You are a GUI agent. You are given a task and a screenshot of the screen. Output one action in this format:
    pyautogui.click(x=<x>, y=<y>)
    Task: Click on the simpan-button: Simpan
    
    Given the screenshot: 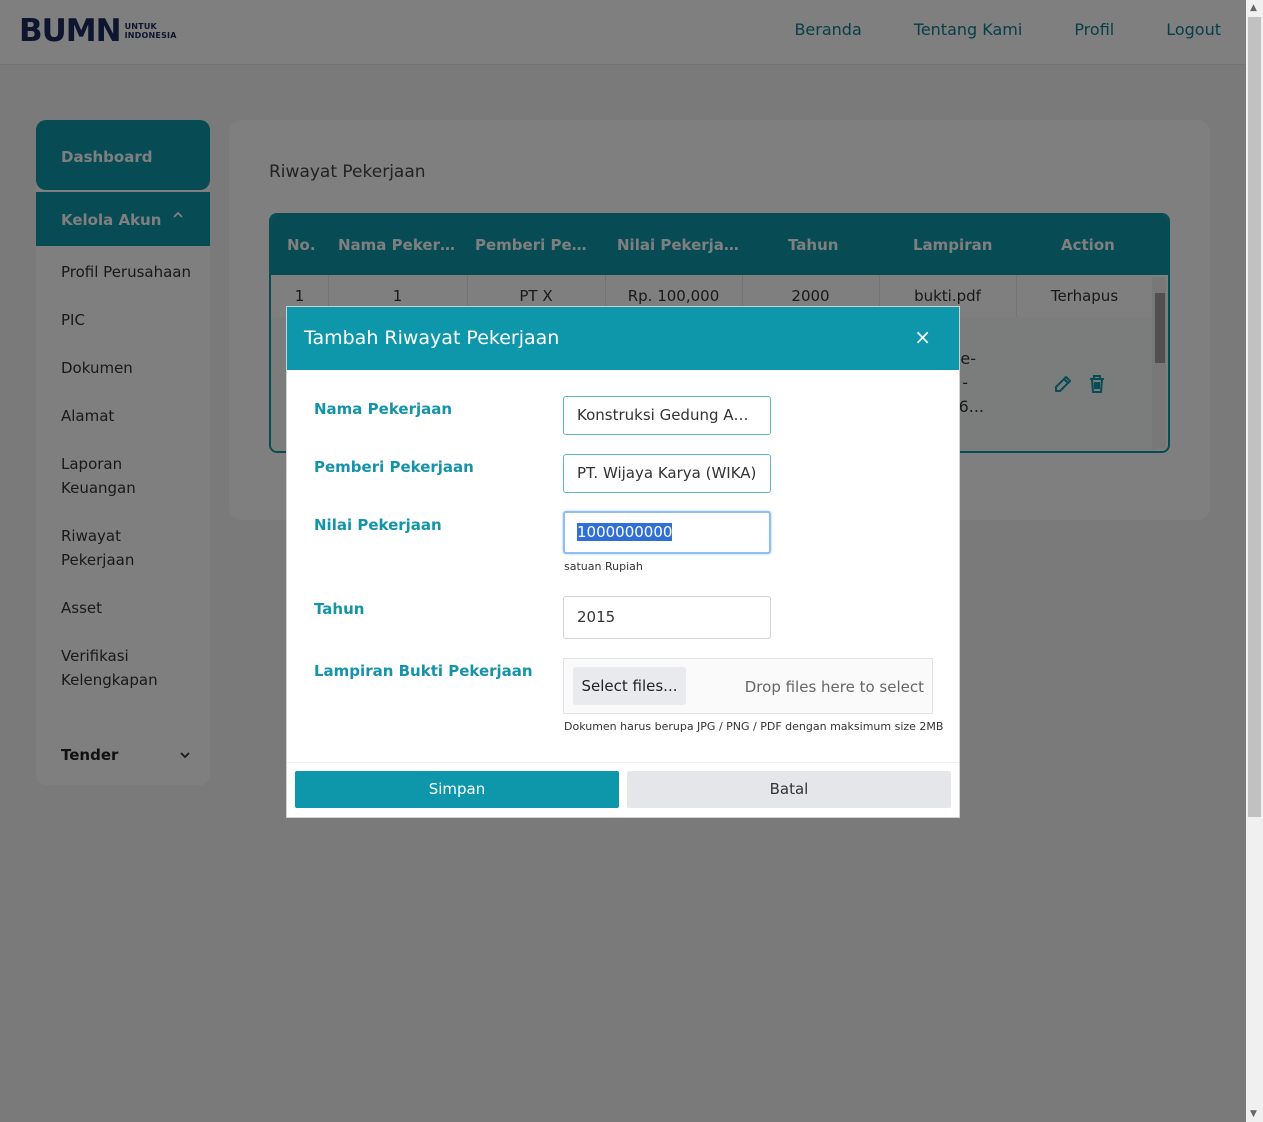 What is the action you would take?
    pyautogui.click(x=457, y=789)
    